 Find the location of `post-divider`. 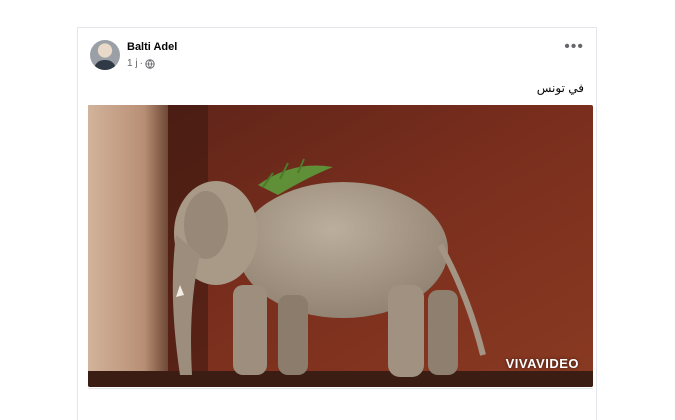

post-divider is located at coordinates (340, 388).